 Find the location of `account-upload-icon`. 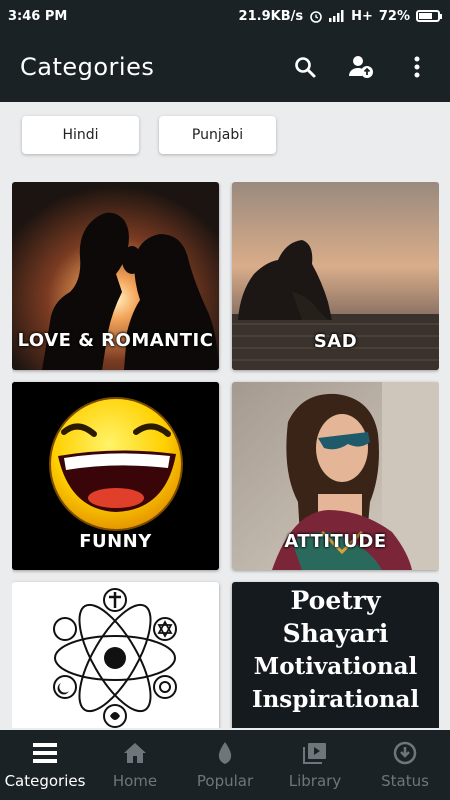

account-upload-icon is located at coordinates (361, 67).